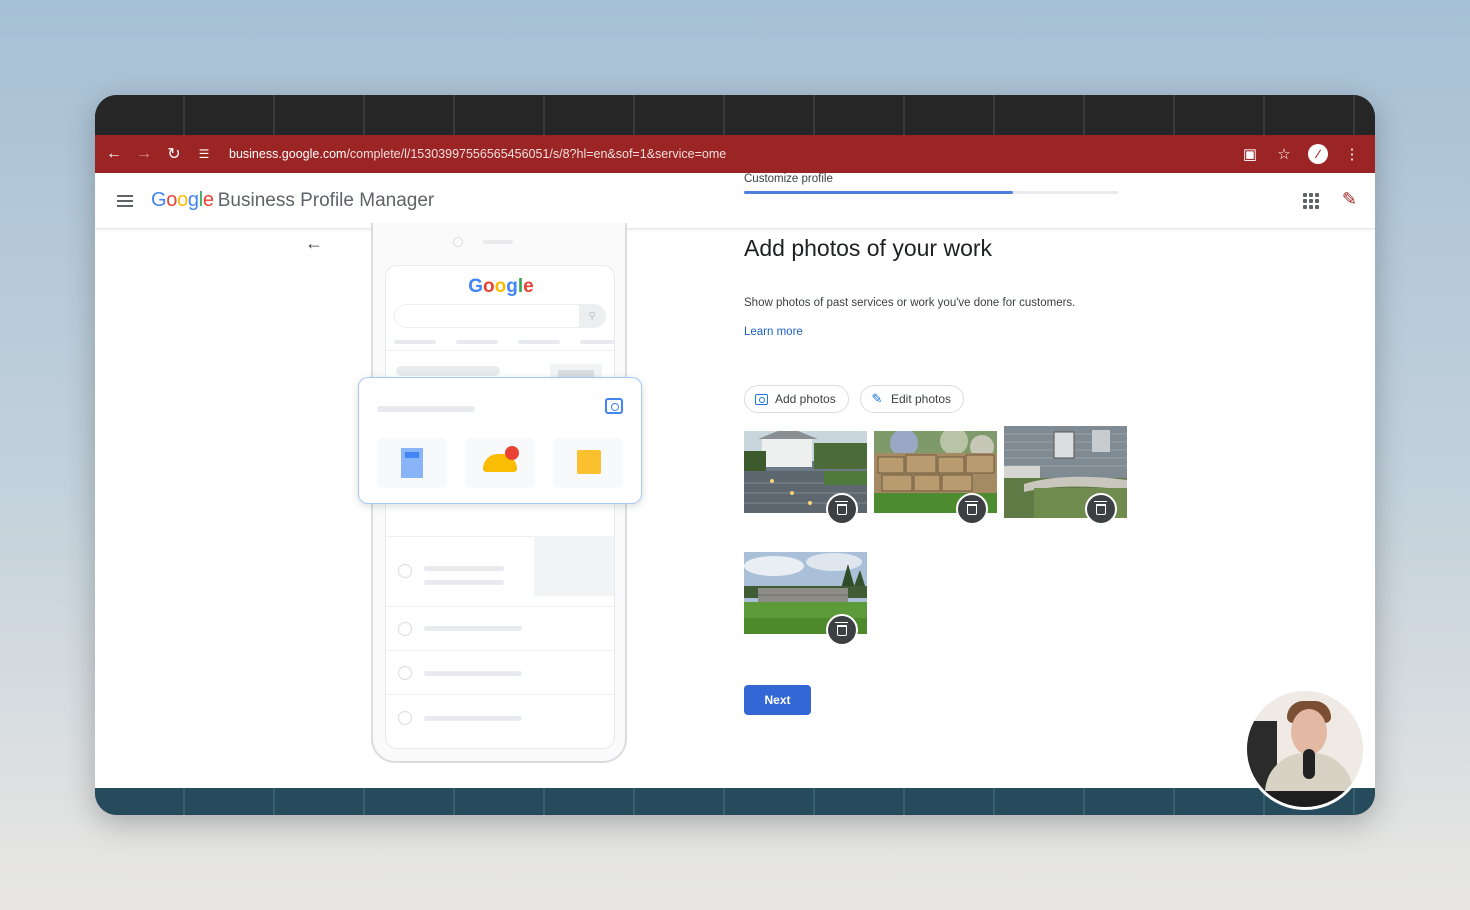 This screenshot has height=910, width=1470. What do you see at coordinates (405, 629) in the screenshot?
I see `preview-clock-icon` at bounding box center [405, 629].